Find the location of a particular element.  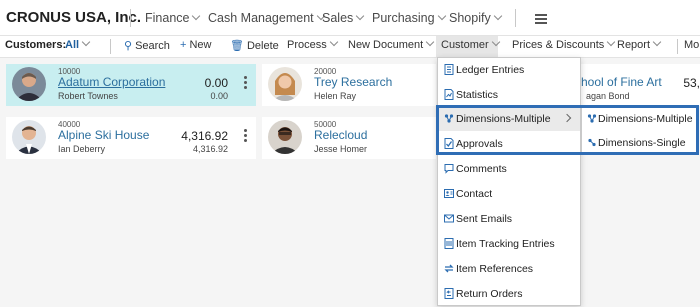

menu-item-item-tracking-entries: Item Tracking Entries is located at coordinates (509, 244).